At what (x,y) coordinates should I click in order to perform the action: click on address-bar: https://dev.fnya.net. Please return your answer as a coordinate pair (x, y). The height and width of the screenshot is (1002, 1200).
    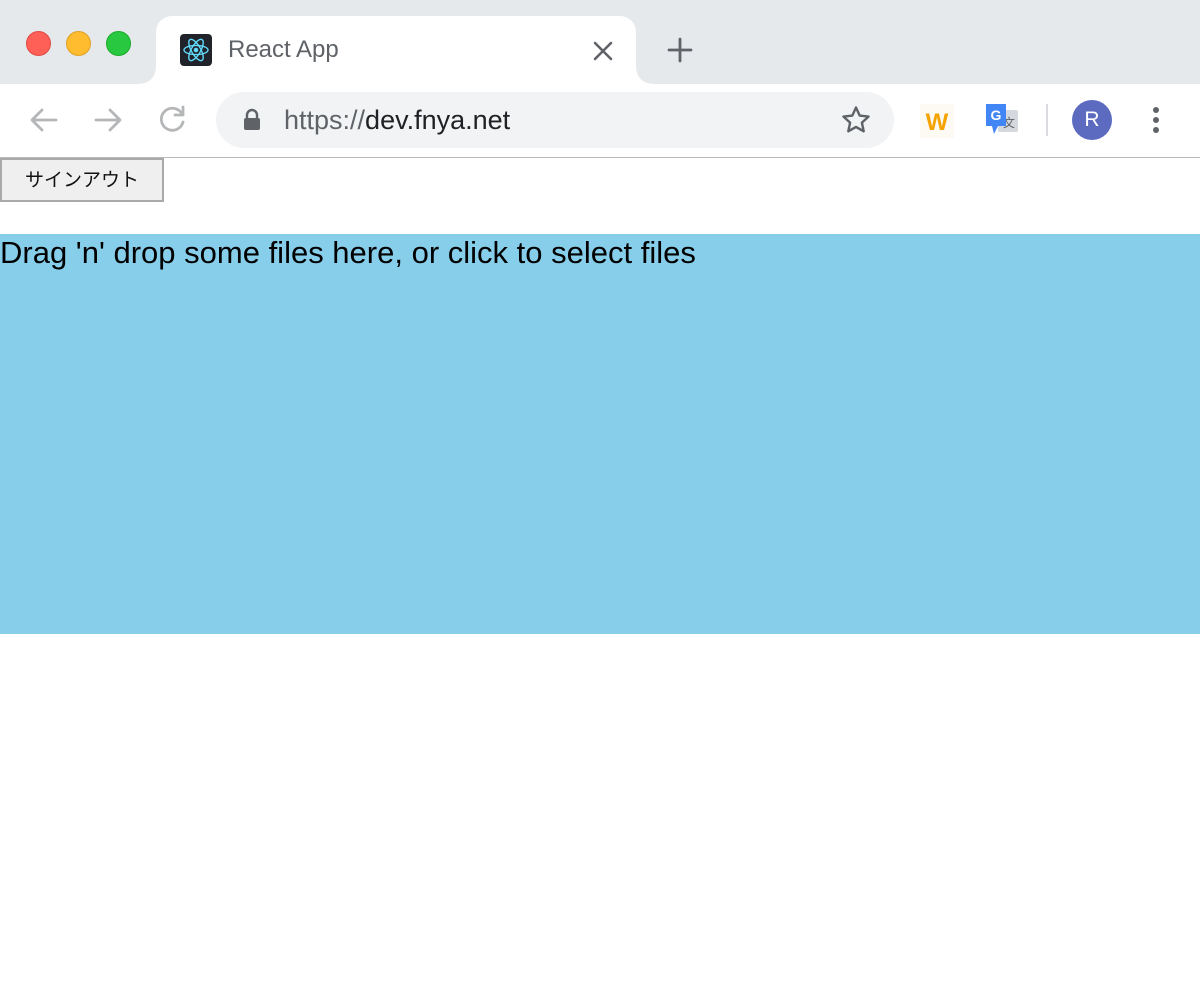
    Looking at the image, I should click on (555, 120).